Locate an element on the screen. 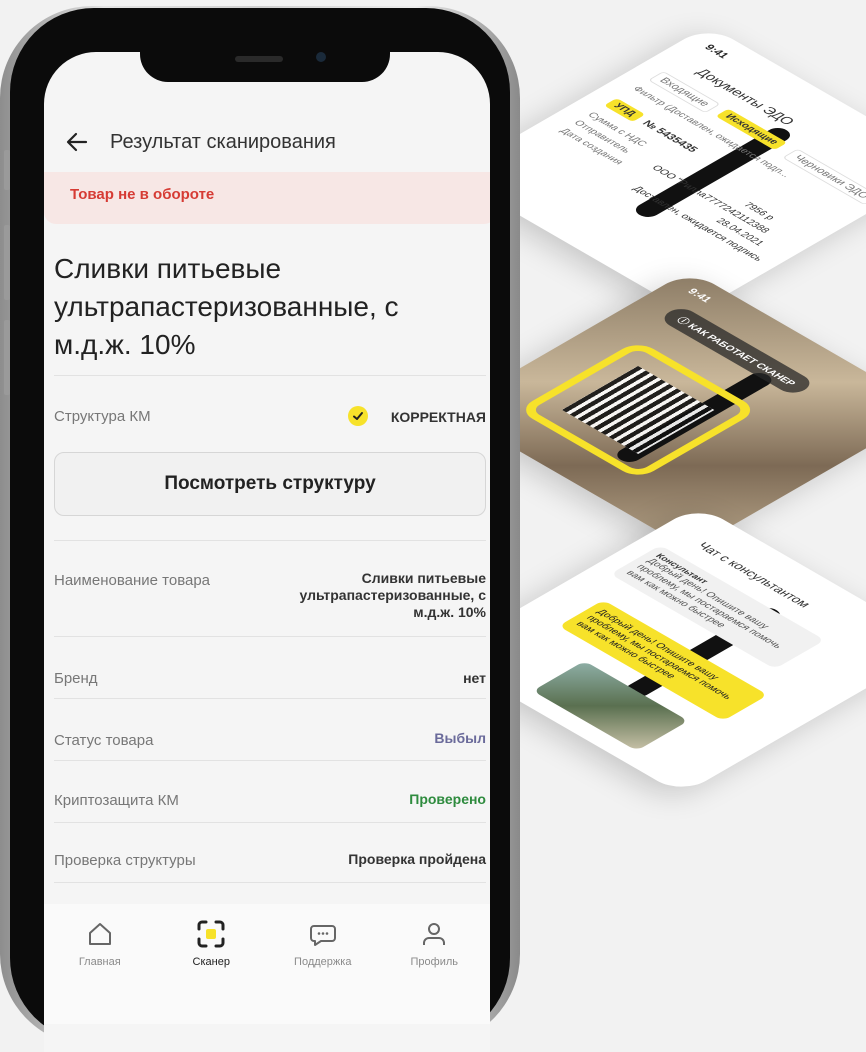 This screenshot has width=866, height=1052. edo-time: 9:41 is located at coordinates (716, 52).